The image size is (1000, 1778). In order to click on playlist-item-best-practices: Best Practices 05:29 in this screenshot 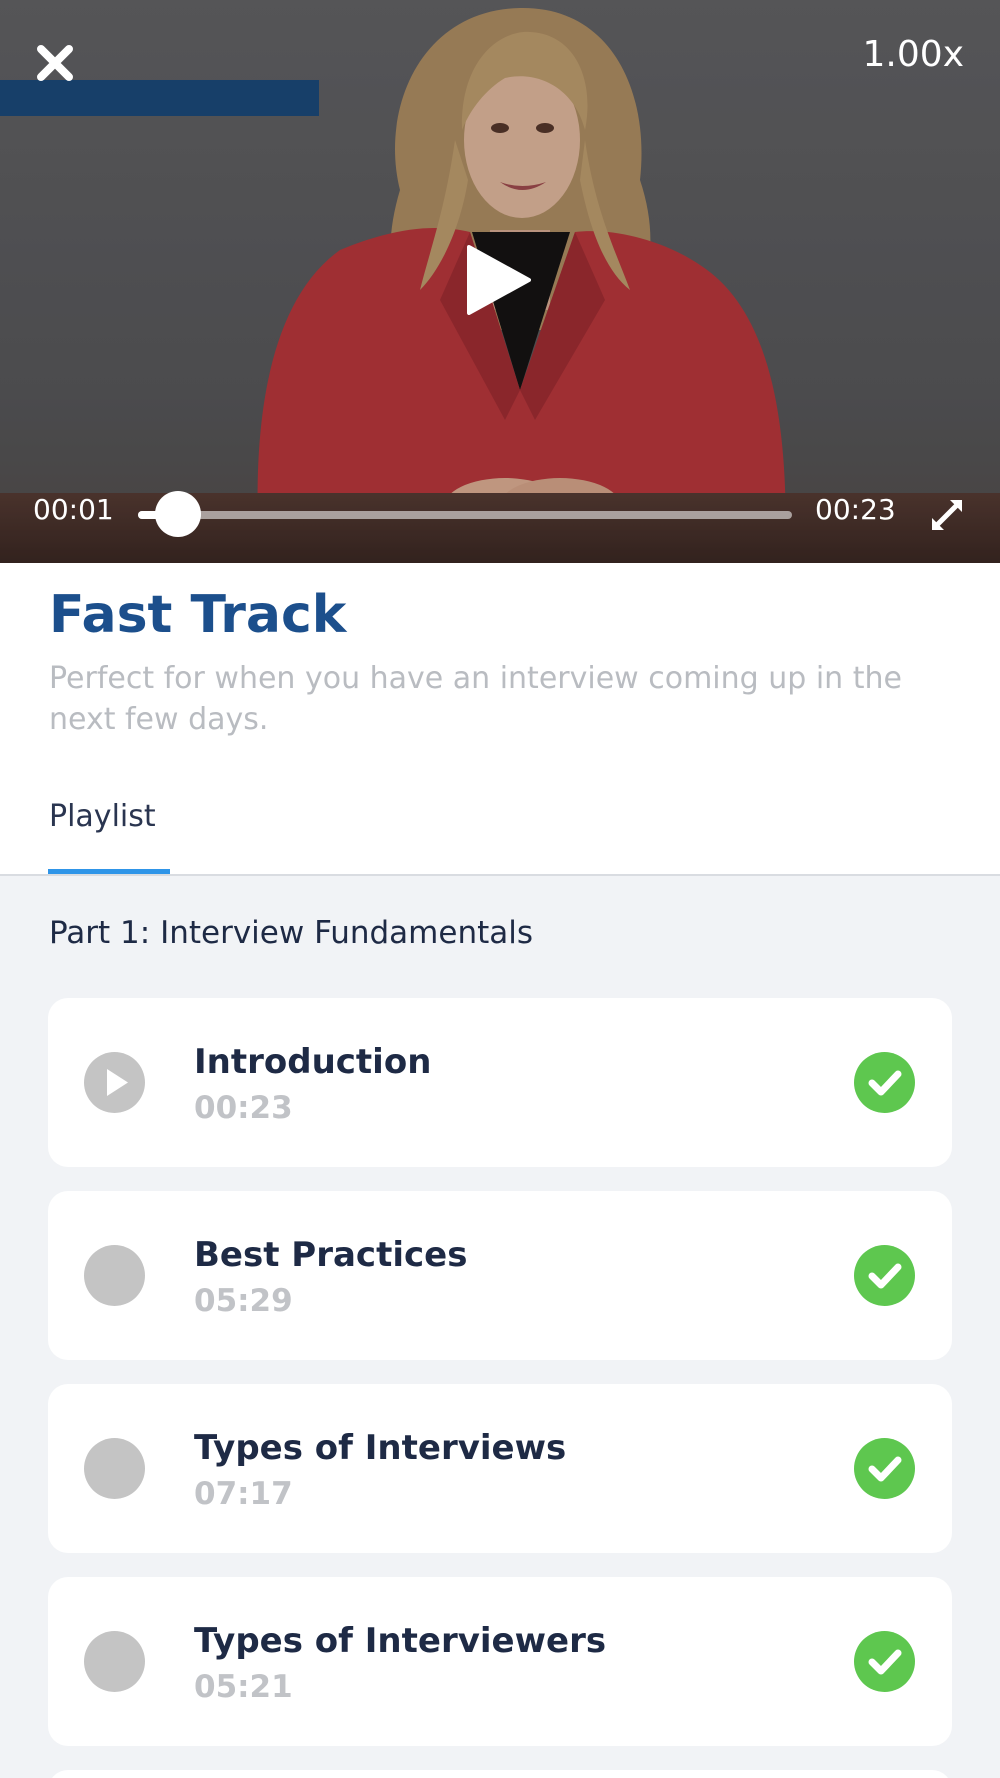, I will do `click(500, 1275)`.